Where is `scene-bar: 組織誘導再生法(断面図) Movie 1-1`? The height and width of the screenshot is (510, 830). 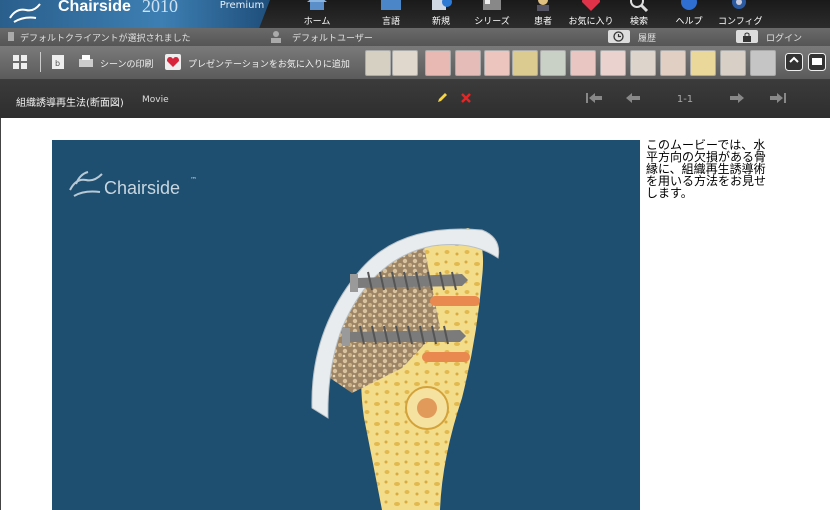 scene-bar: 組織誘導再生法(断面図) Movie 1-1 is located at coordinates (415, 99).